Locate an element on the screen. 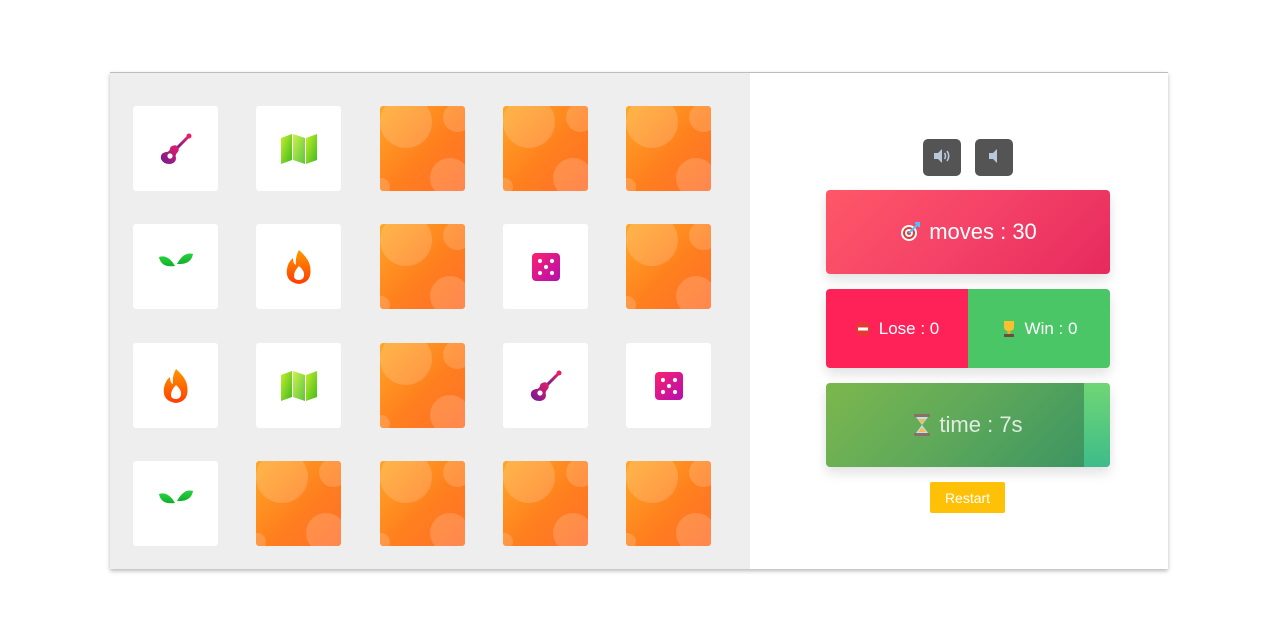 Image resolution: width=1280 pixels, height=640 pixels. speaker-on-icon is located at coordinates (942, 158).